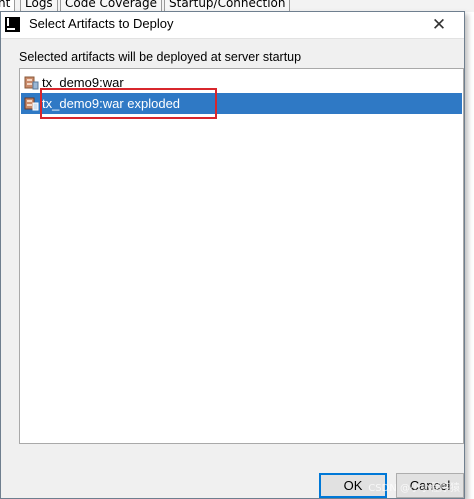 The image size is (474, 499). I want to click on artifact-label: tx_demo9:war exploded, so click(111, 103).